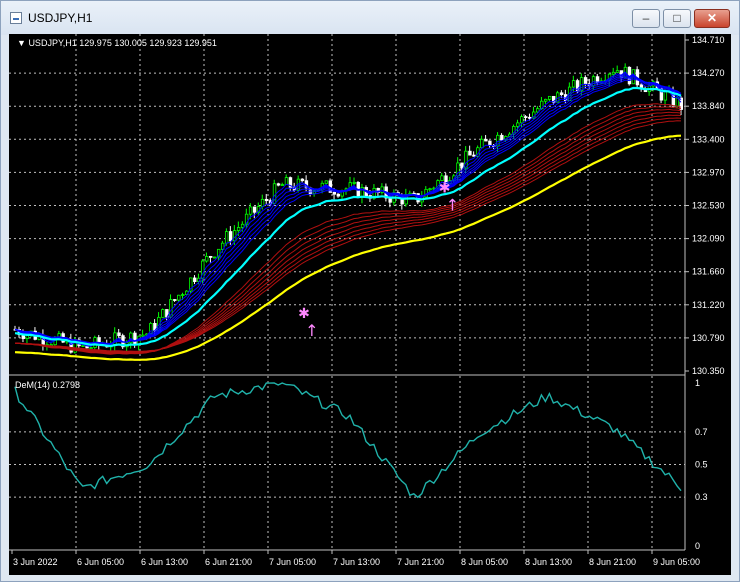 Image resolution: width=740 pixels, height=582 pixels. What do you see at coordinates (708, 106) in the screenshot?
I see `price-tick-label: 133.840` at bounding box center [708, 106].